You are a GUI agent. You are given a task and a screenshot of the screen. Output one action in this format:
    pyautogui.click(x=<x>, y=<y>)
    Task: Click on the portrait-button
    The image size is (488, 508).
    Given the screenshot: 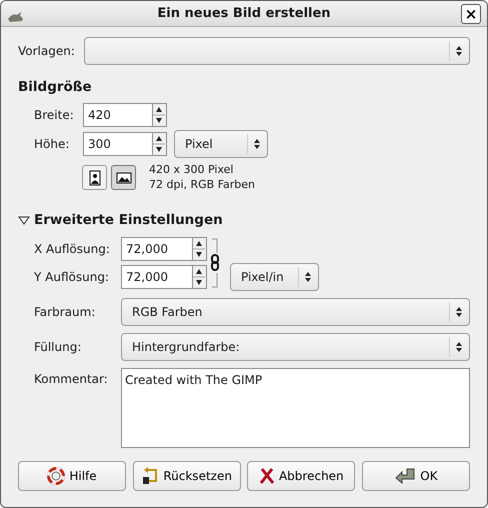 What is the action you would take?
    pyautogui.click(x=94, y=177)
    